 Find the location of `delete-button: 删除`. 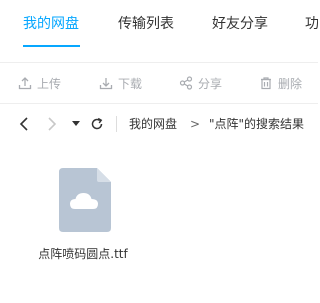

delete-button: 删除 is located at coordinates (280, 83).